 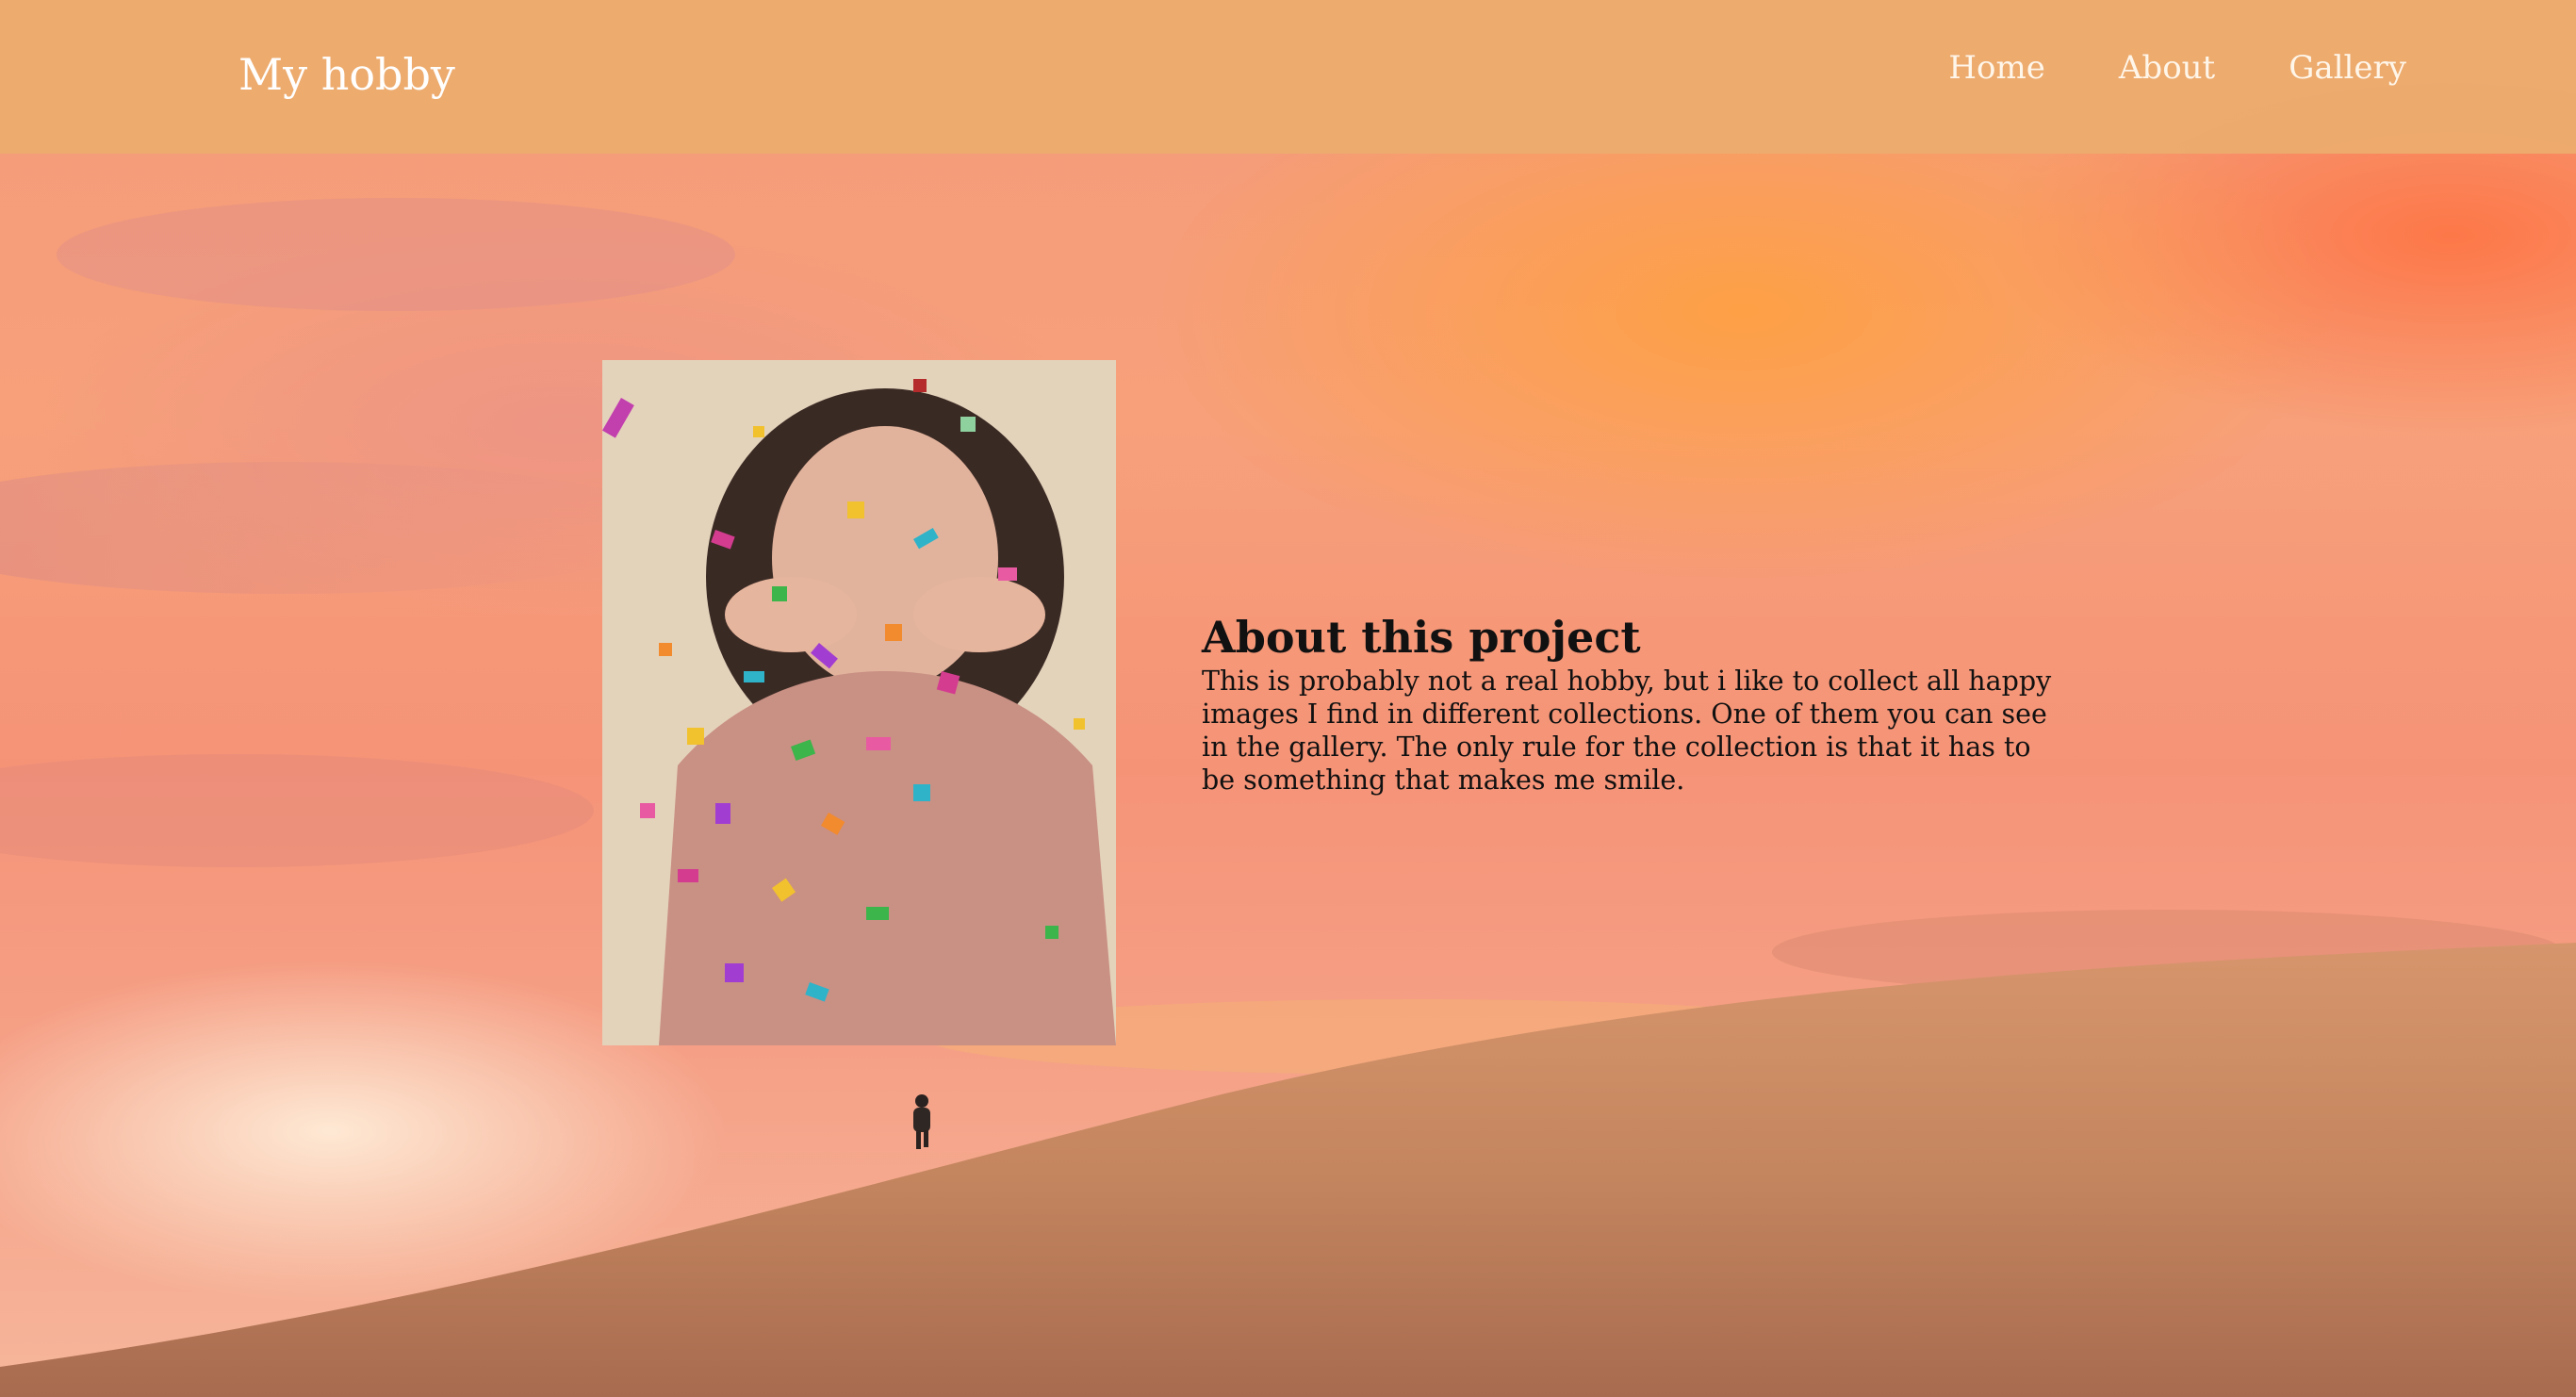 I want to click on nav-link-home: Home, so click(x=1996, y=68).